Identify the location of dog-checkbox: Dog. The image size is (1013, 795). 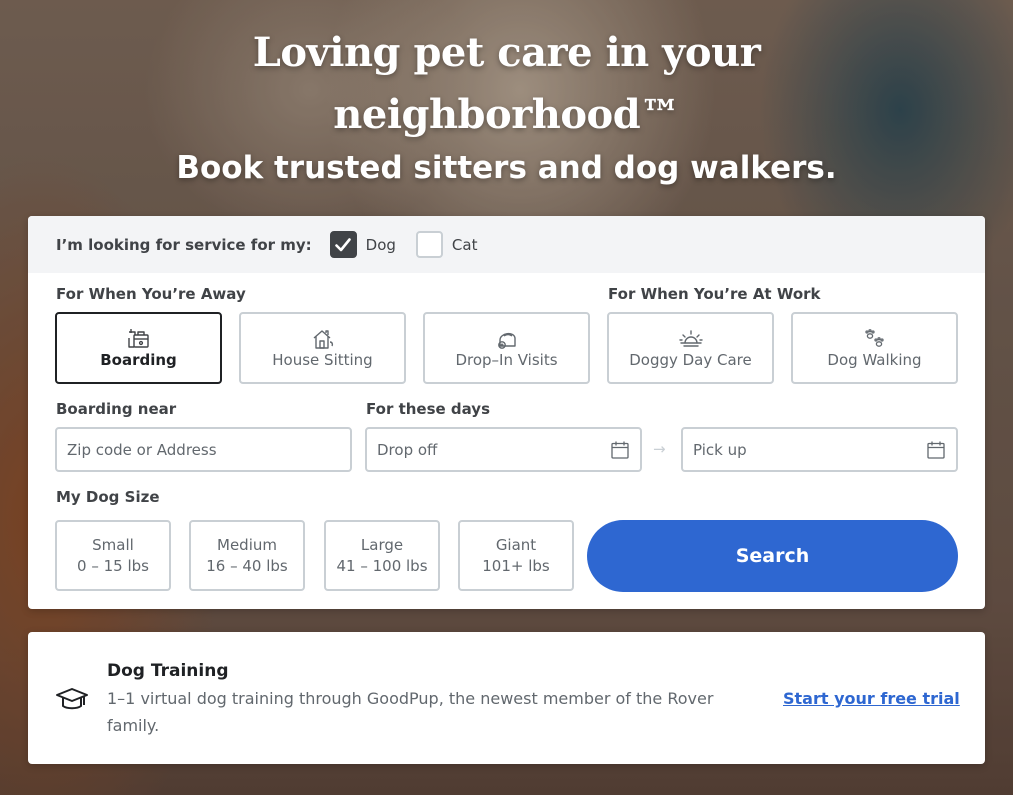
(362, 244).